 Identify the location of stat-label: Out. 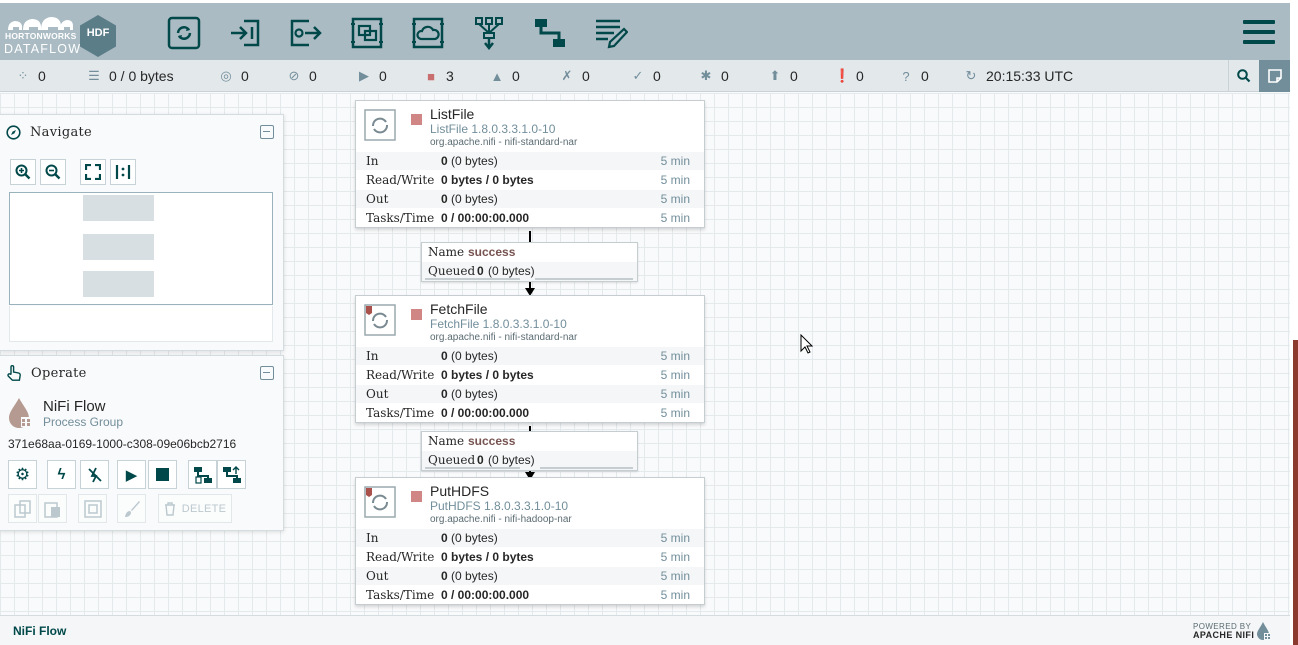
(377, 576).